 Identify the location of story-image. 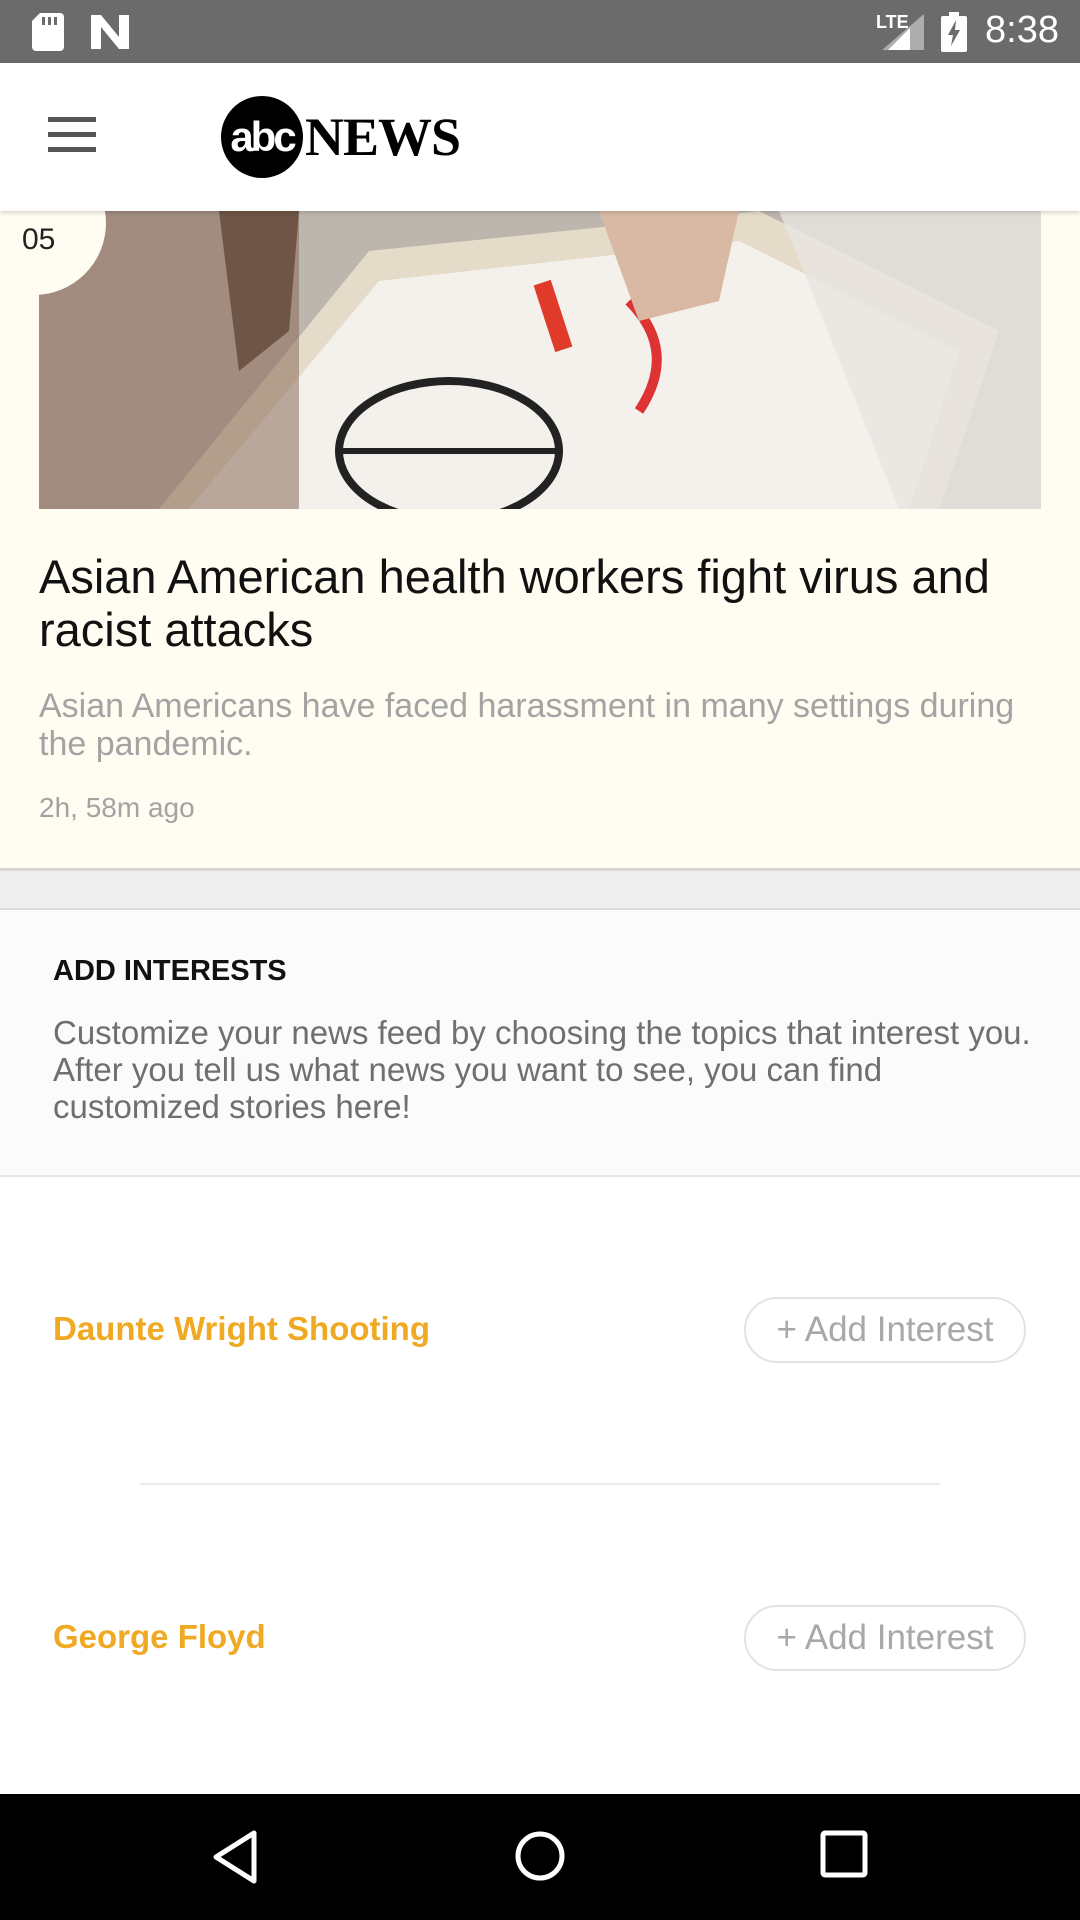
(540, 360).